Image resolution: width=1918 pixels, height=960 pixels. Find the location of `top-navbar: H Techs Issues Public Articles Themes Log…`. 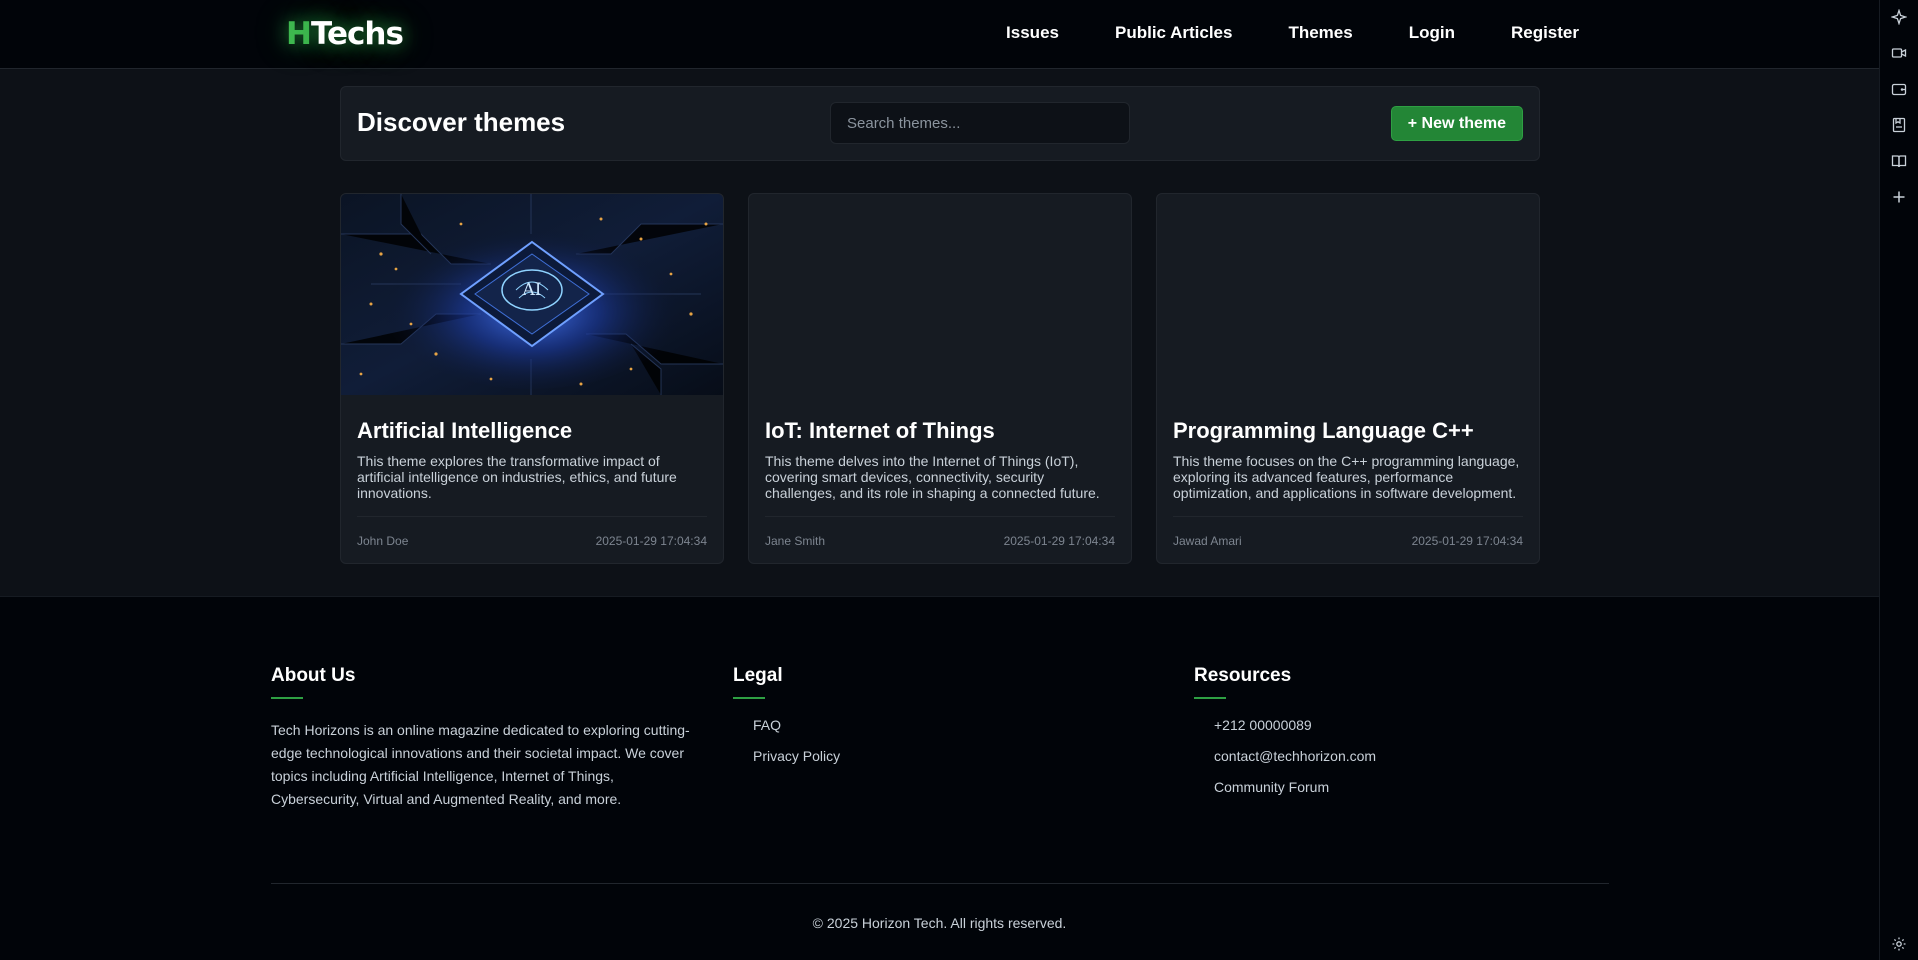

top-navbar: H Techs Issues Public Articles Themes Log… is located at coordinates (939, 34).